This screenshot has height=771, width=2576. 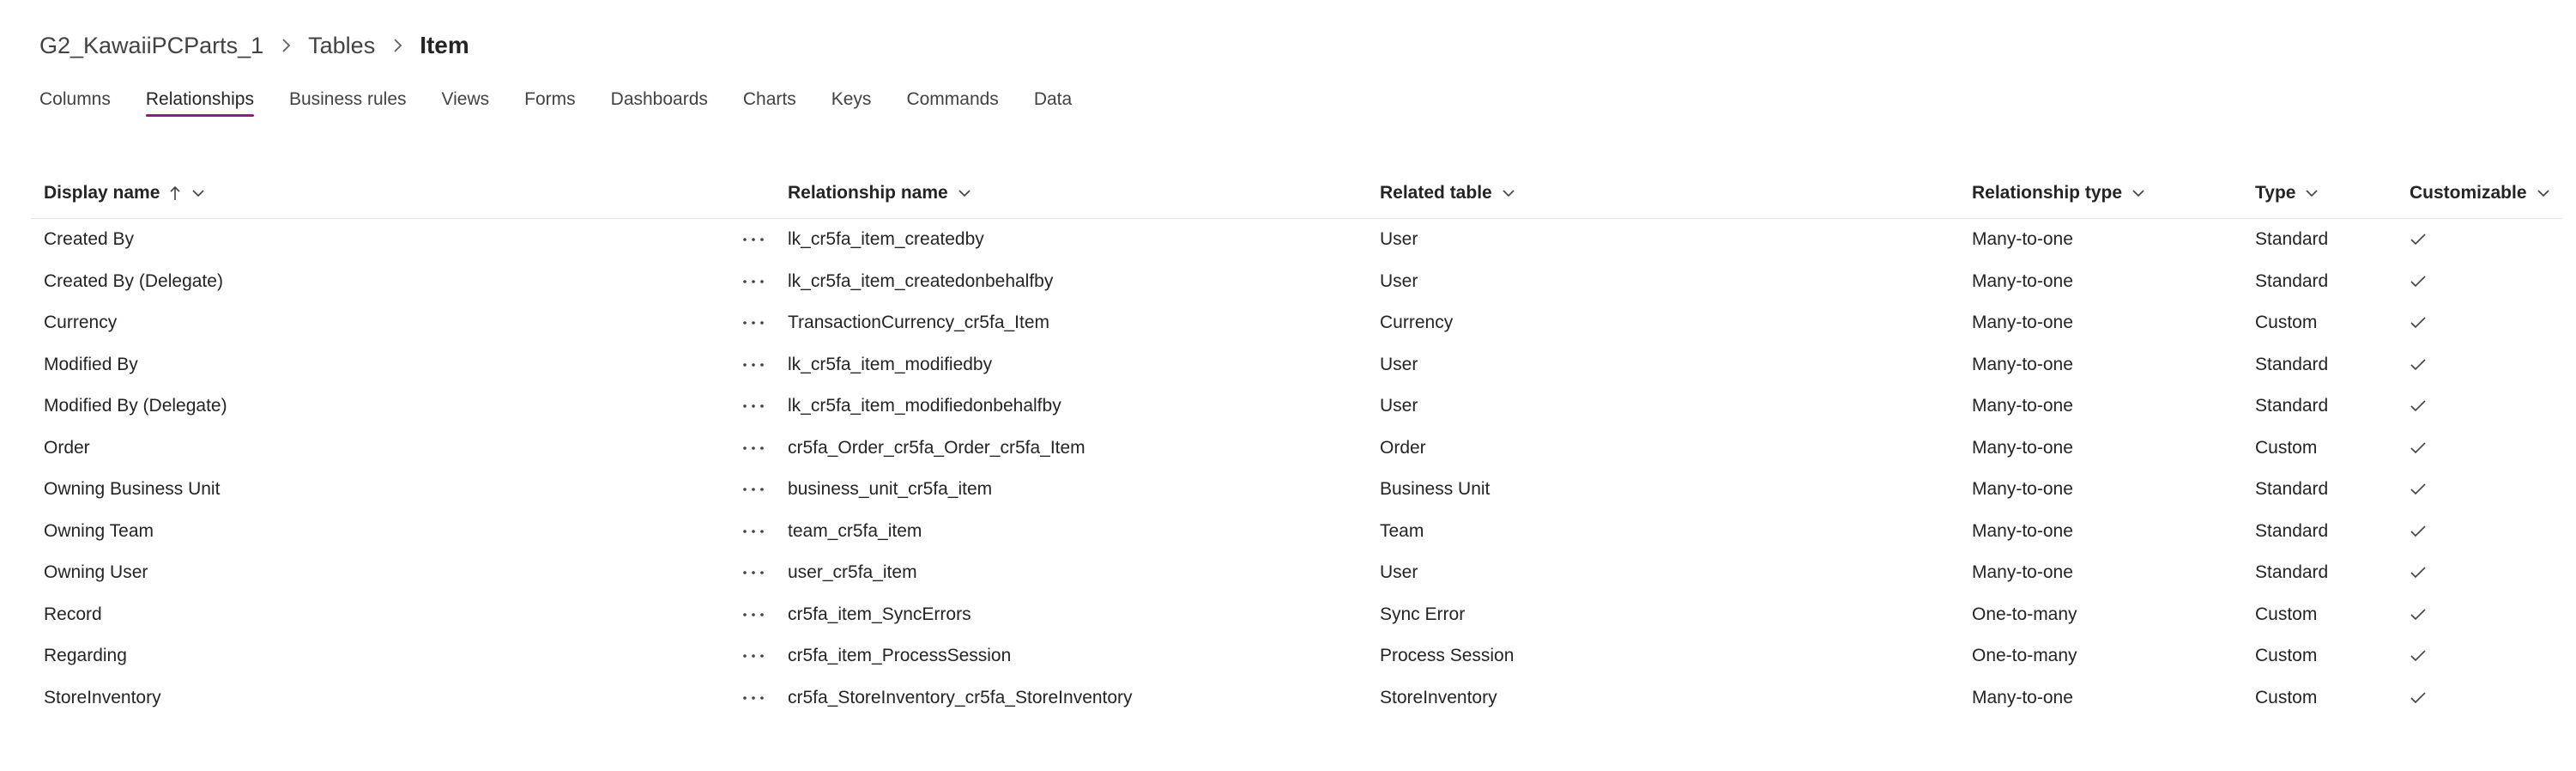 I want to click on column-header-display-name: Display name, so click(x=125, y=193).